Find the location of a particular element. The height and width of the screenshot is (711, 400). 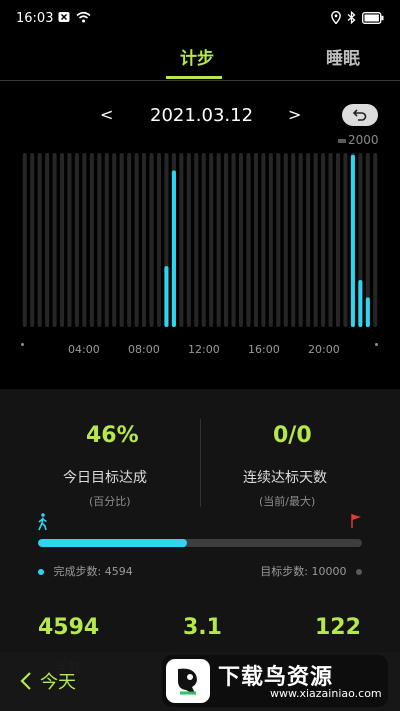

goal-percent: 46% is located at coordinates (112, 435).